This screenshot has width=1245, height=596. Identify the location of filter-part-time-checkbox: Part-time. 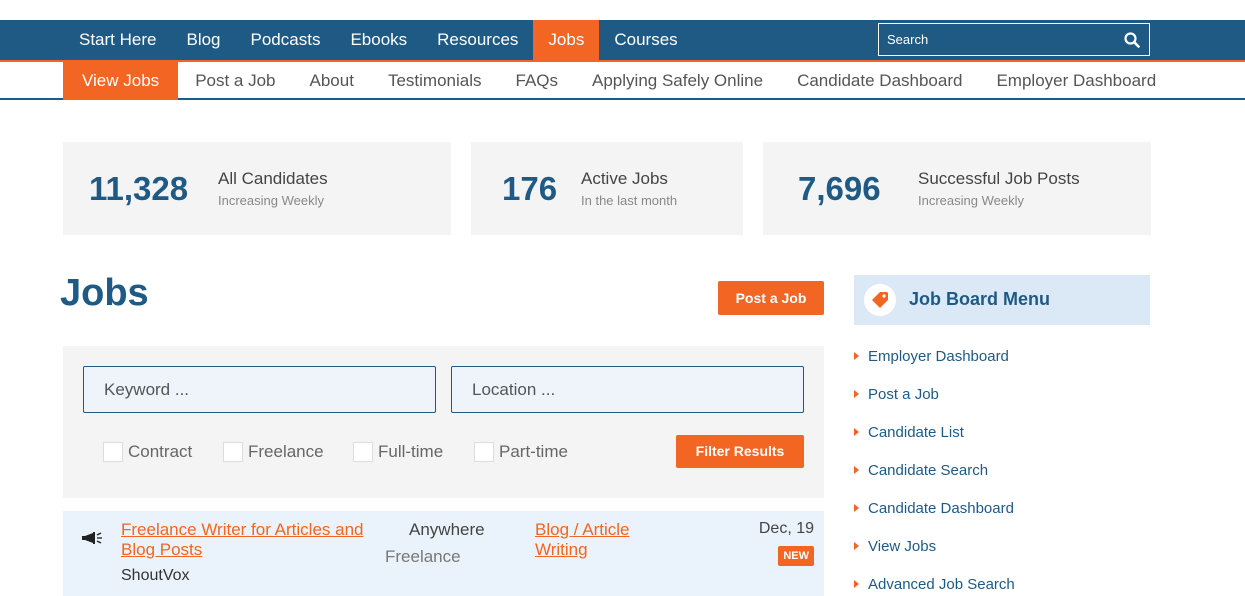
(521, 452).